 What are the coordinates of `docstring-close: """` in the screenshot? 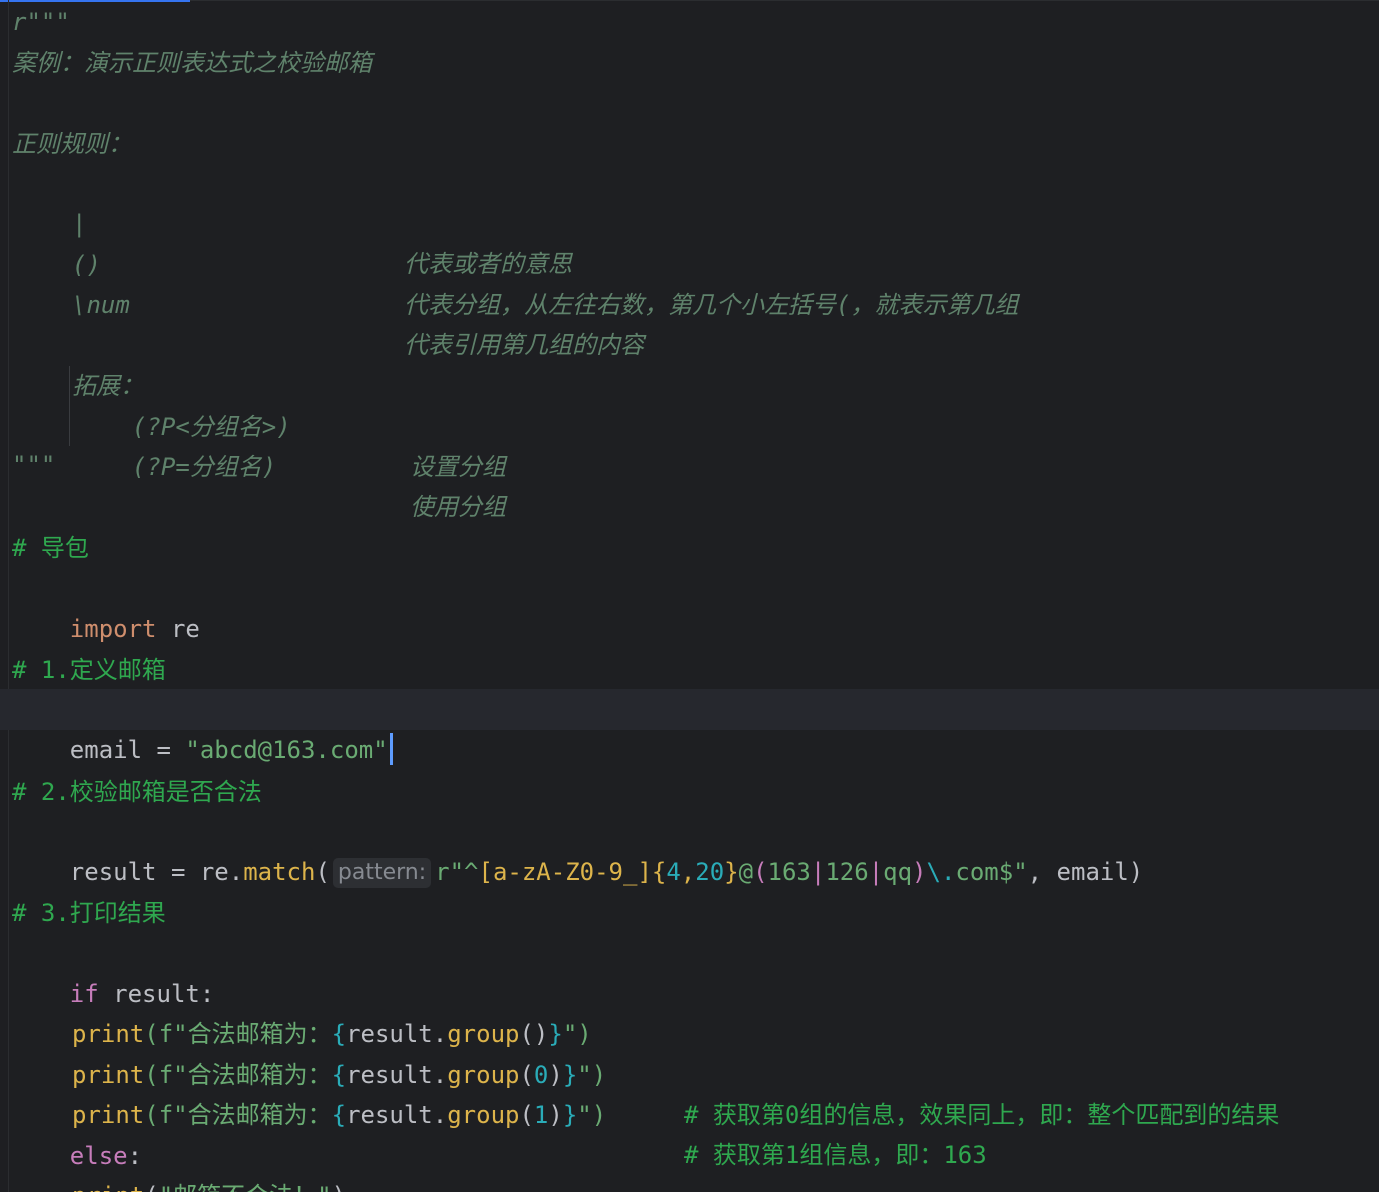 It's located at (33, 465).